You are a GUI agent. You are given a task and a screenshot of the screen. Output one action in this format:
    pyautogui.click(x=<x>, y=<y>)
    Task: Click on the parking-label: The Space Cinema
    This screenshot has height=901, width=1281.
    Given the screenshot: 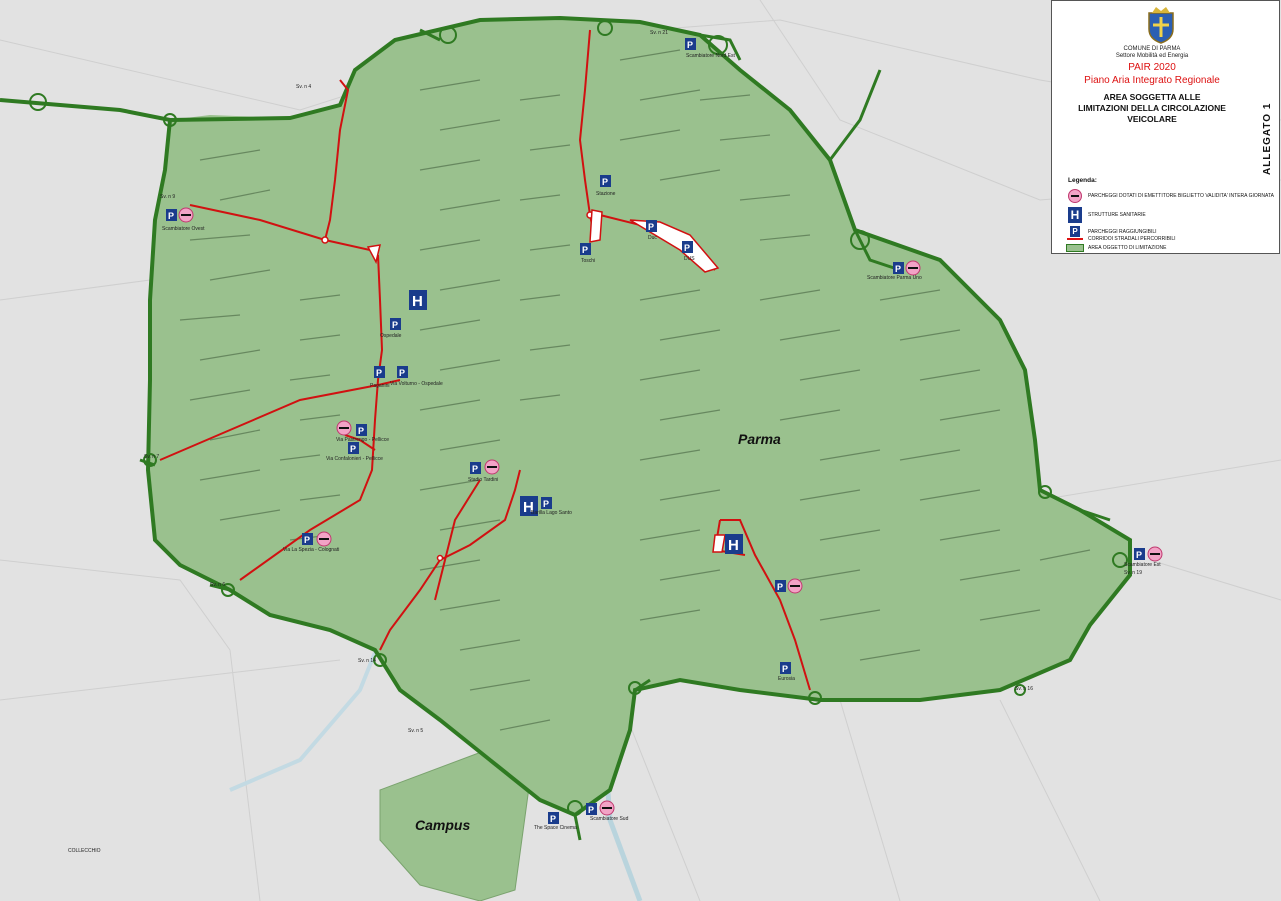 What is the action you would take?
    pyautogui.click(x=555, y=828)
    